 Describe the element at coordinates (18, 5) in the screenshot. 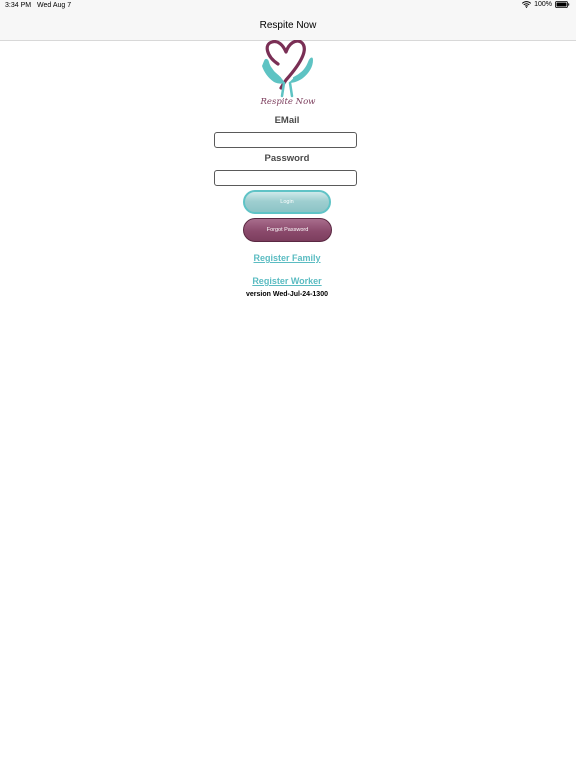

I see `status-time: 3:34 PM` at that location.